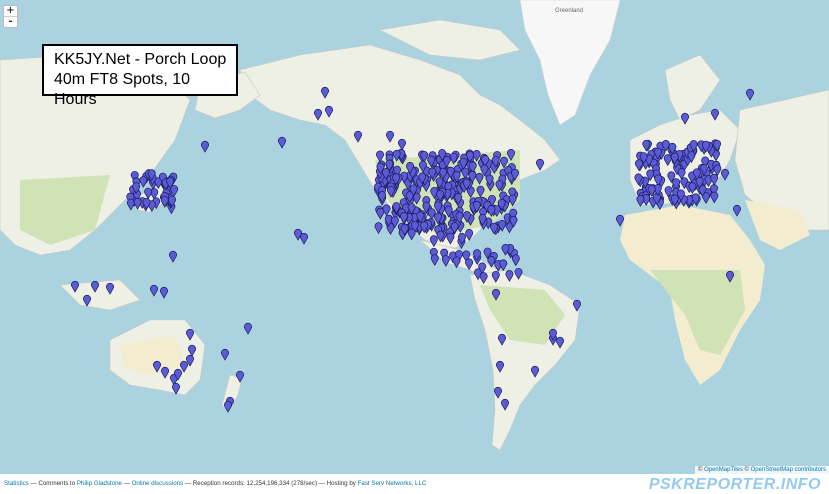 This screenshot has height=494, width=829. What do you see at coordinates (126, 483) in the screenshot?
I see `dash-text: —` at bounding box center [126, 483].